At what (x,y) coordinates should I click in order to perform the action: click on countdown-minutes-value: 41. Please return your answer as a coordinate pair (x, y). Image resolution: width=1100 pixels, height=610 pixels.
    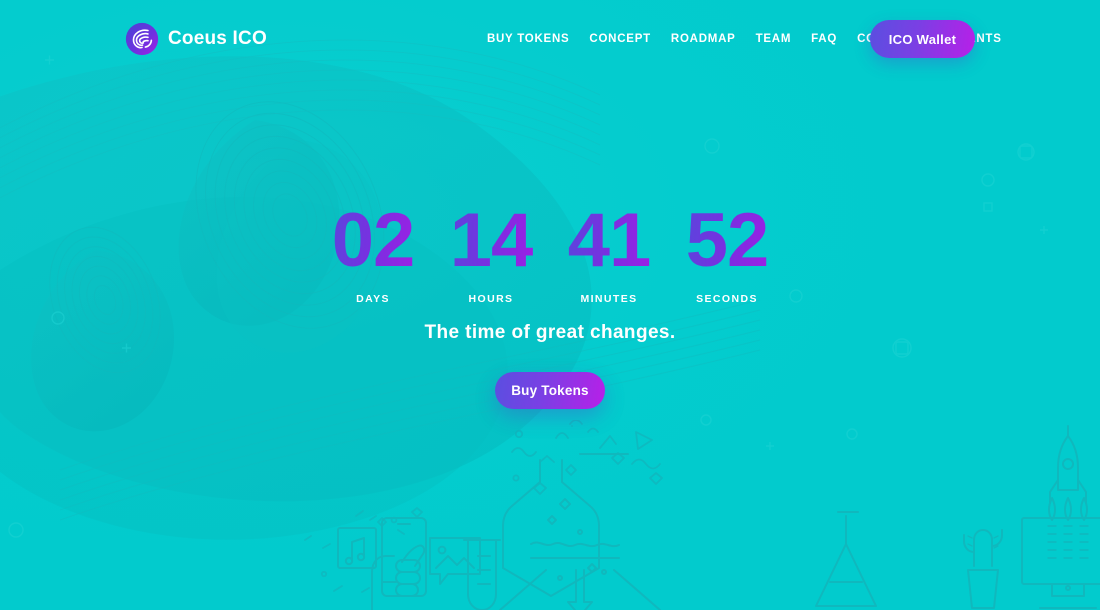
    Looking at the image, I should click on (609, 240).